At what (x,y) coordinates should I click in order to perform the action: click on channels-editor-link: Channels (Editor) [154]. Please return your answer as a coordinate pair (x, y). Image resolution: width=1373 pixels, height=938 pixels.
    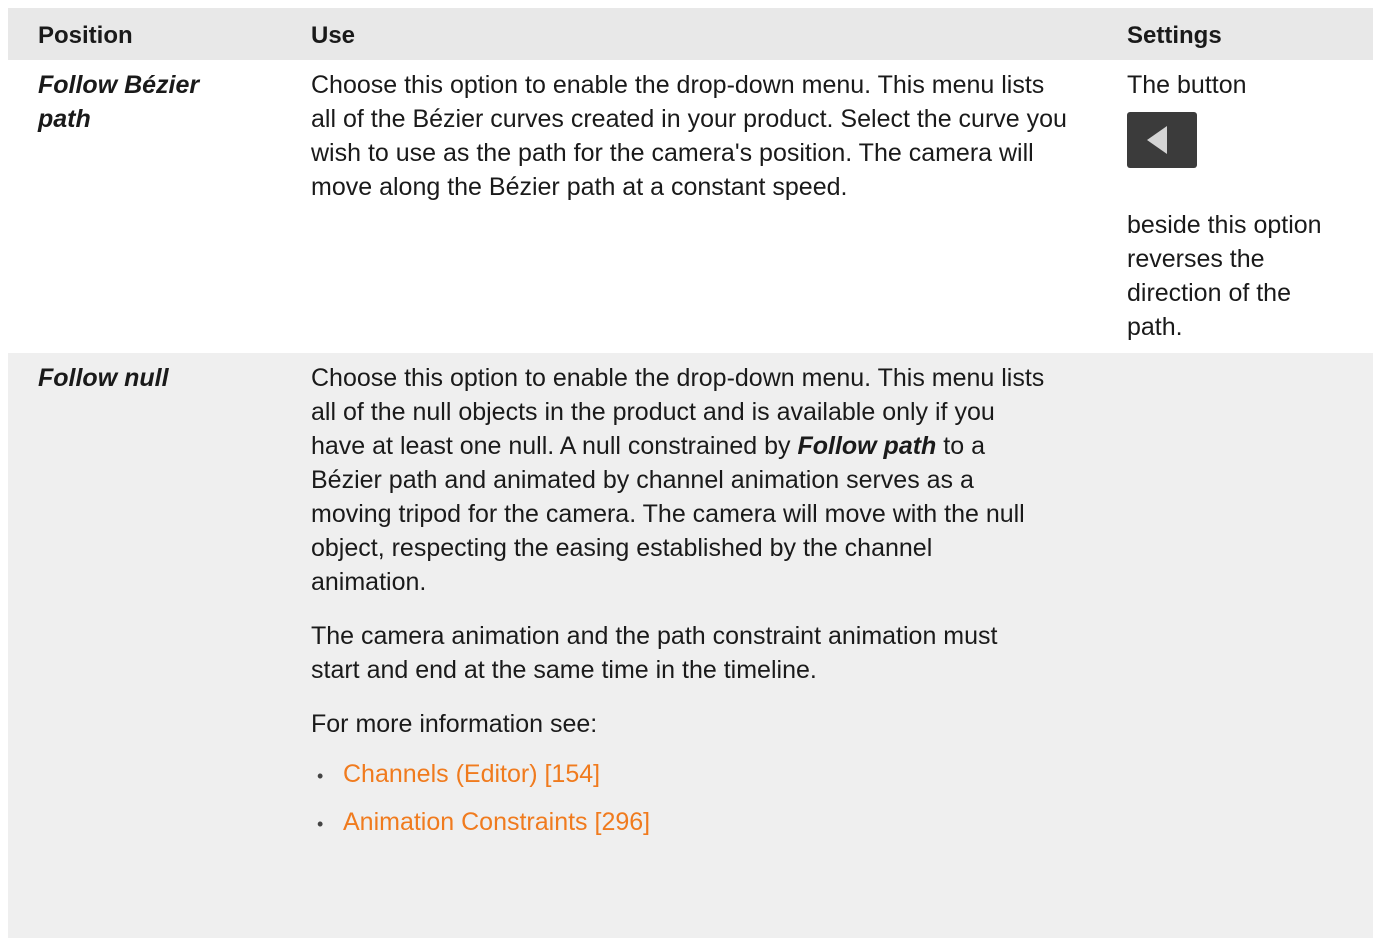
    Looking at the image, I should click on (471, 774).